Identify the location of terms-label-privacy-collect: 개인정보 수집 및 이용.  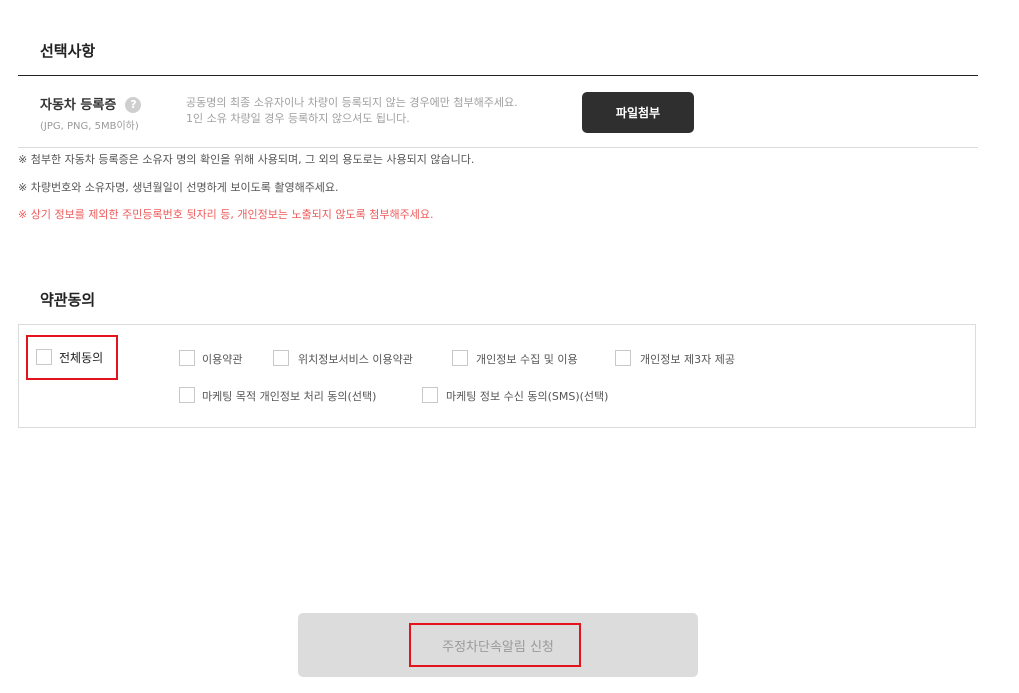
(527, 359).